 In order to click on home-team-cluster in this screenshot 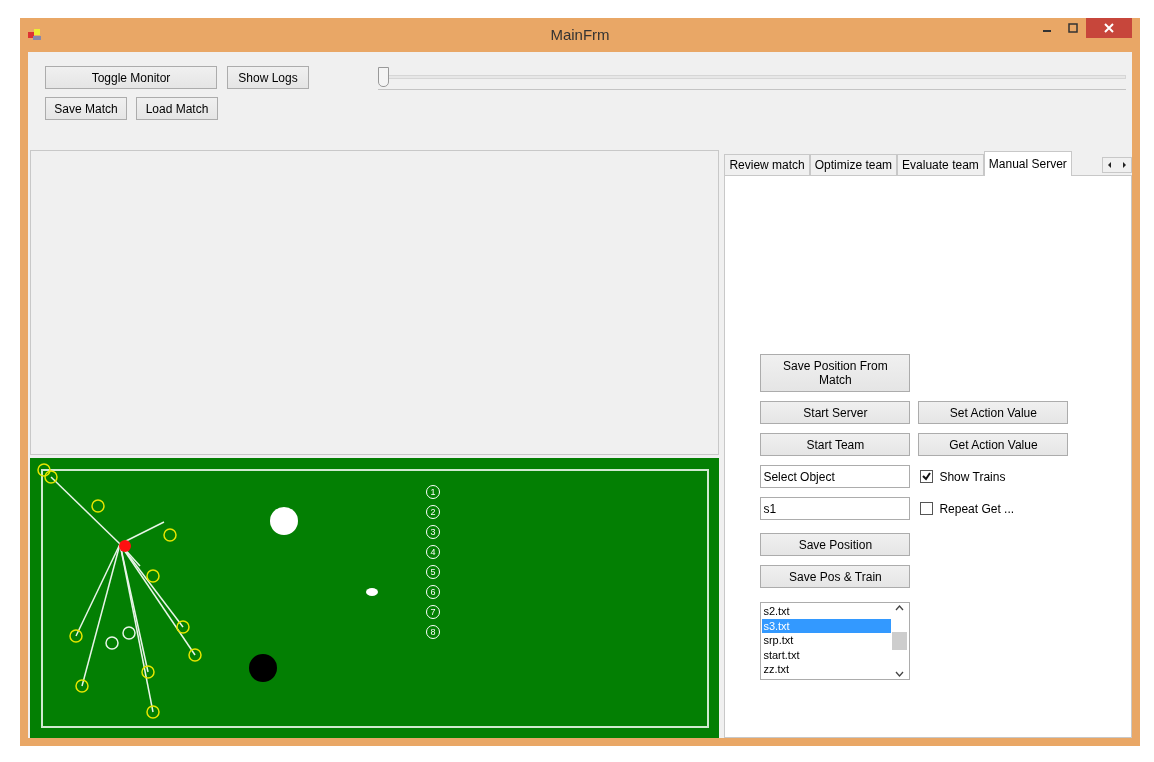, I will do `click(284, 521)`.